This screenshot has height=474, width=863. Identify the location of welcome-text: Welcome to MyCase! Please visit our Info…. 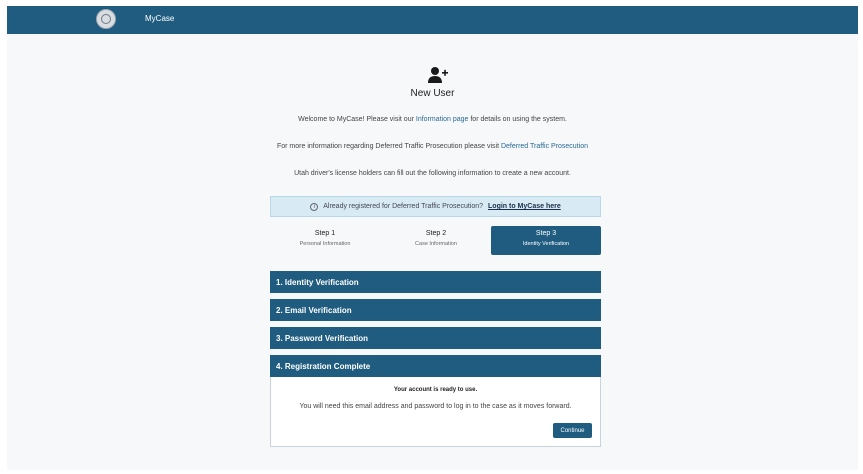
(432, 119).